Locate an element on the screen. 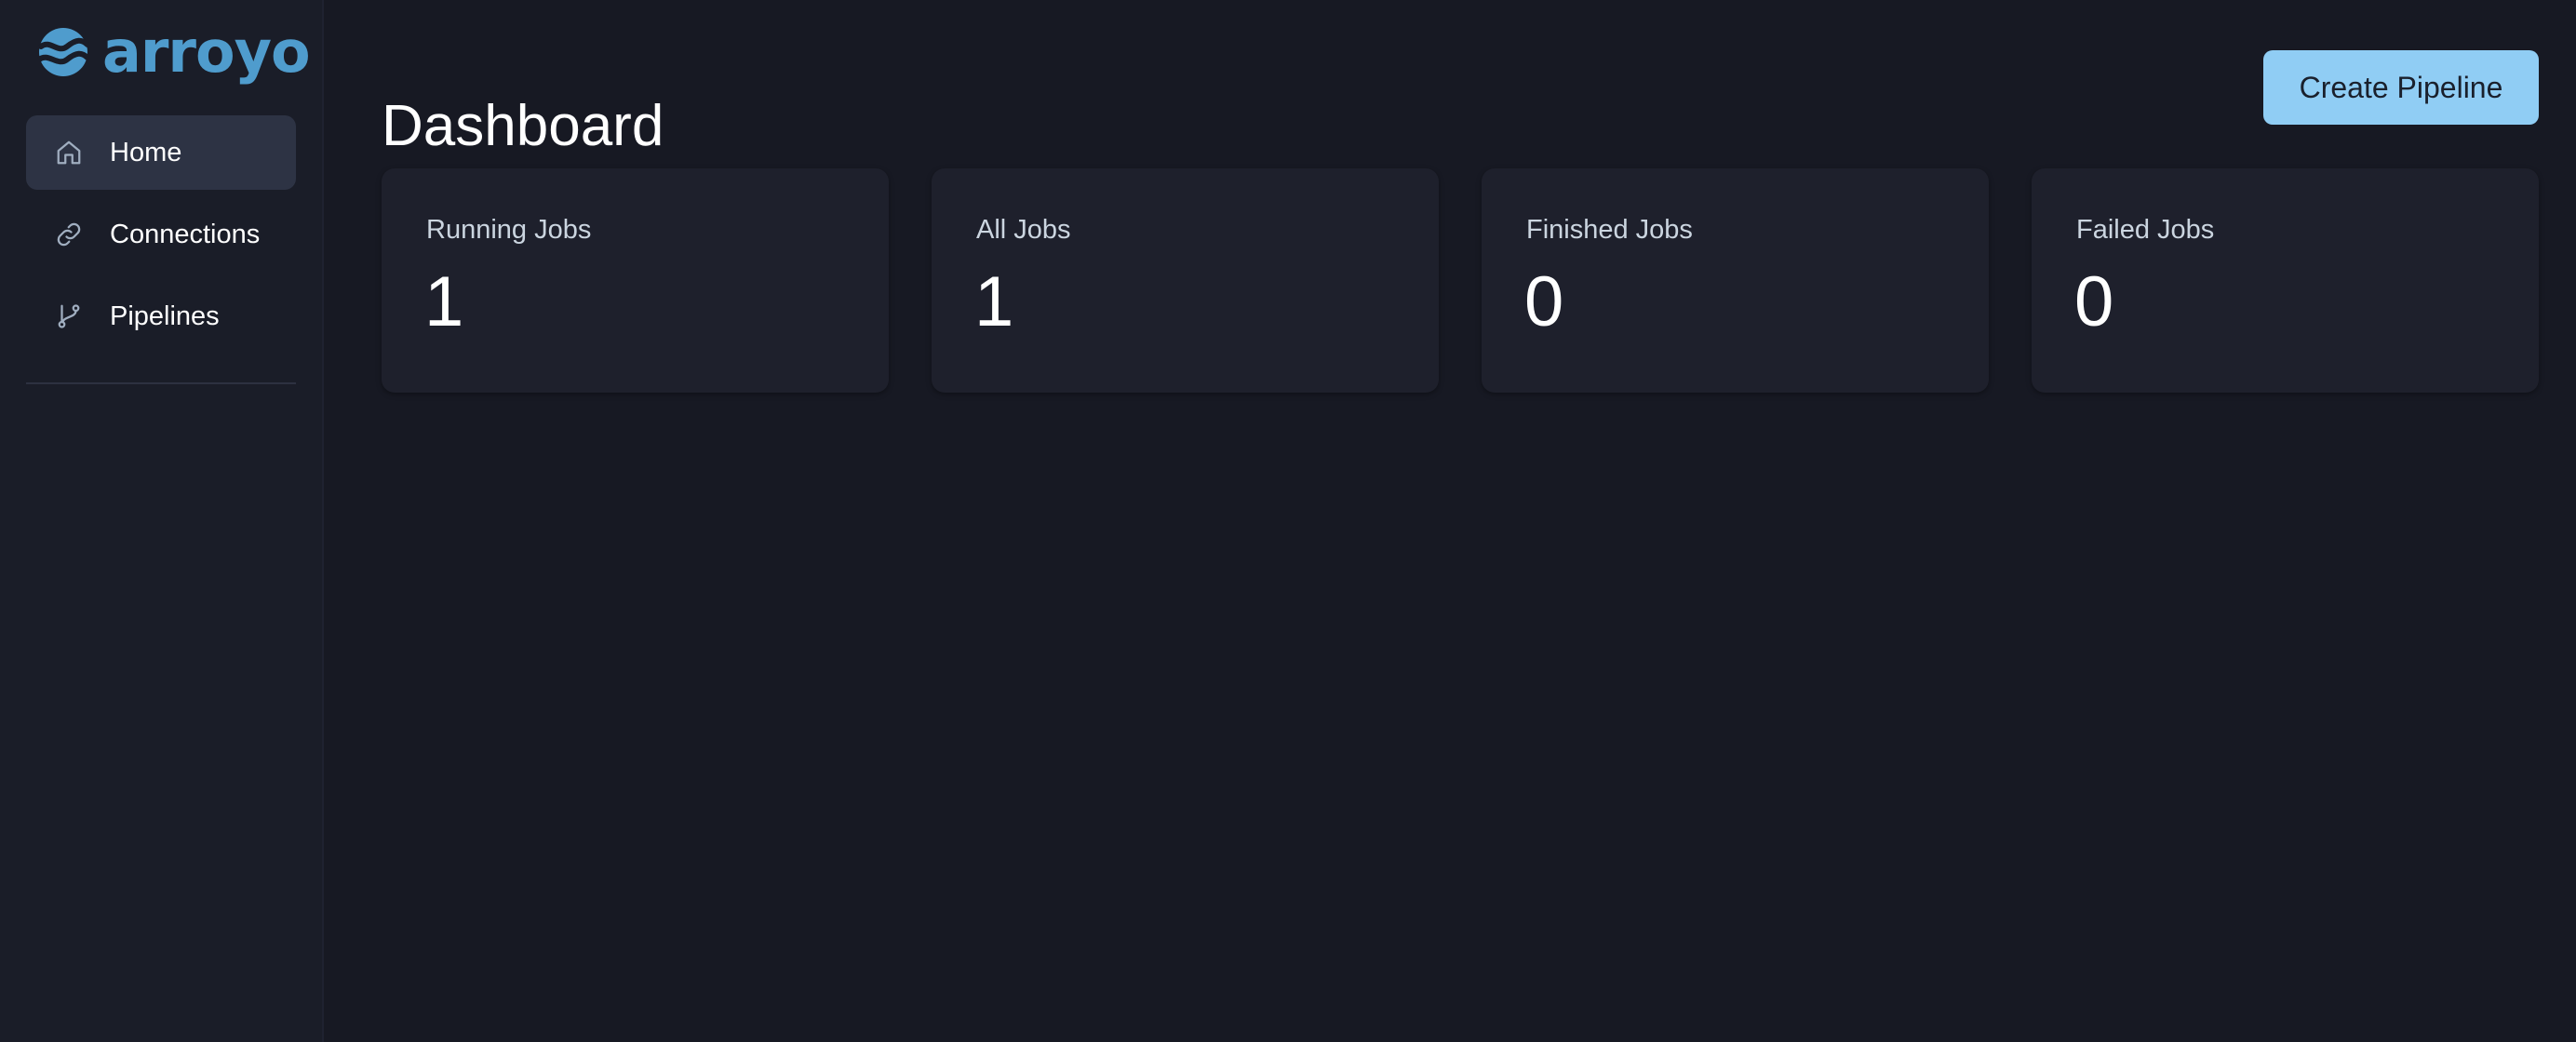 Image resolution: width=2576 pixels, height=1042 pixels. stat-label: Finished Jobs is located at coordinates (1609, 230).